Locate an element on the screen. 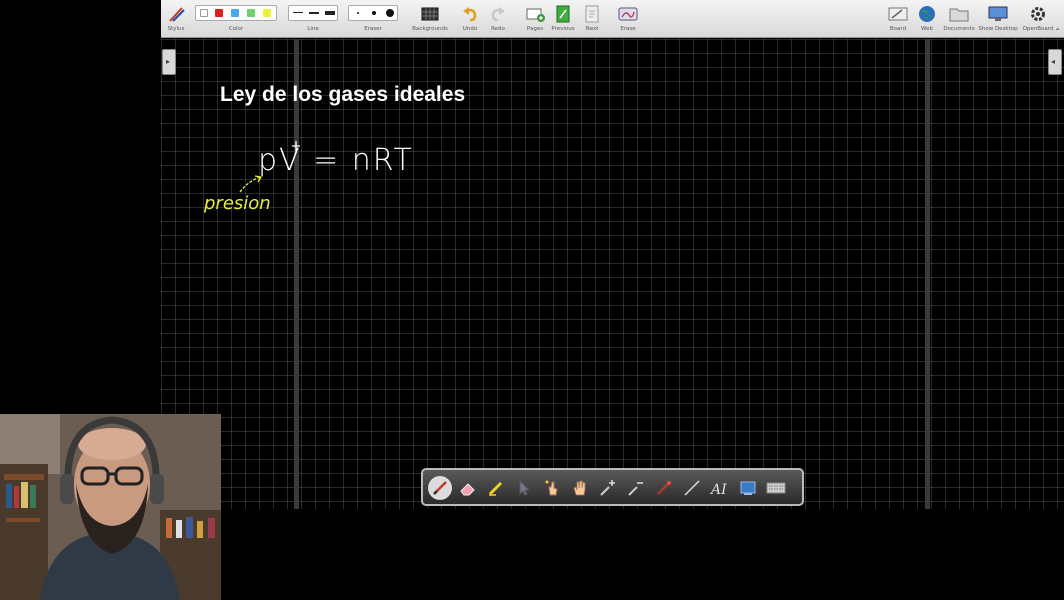 The width and height of the screenshot is (1064, 600). globe-icon is located at coordinates (927, 14).